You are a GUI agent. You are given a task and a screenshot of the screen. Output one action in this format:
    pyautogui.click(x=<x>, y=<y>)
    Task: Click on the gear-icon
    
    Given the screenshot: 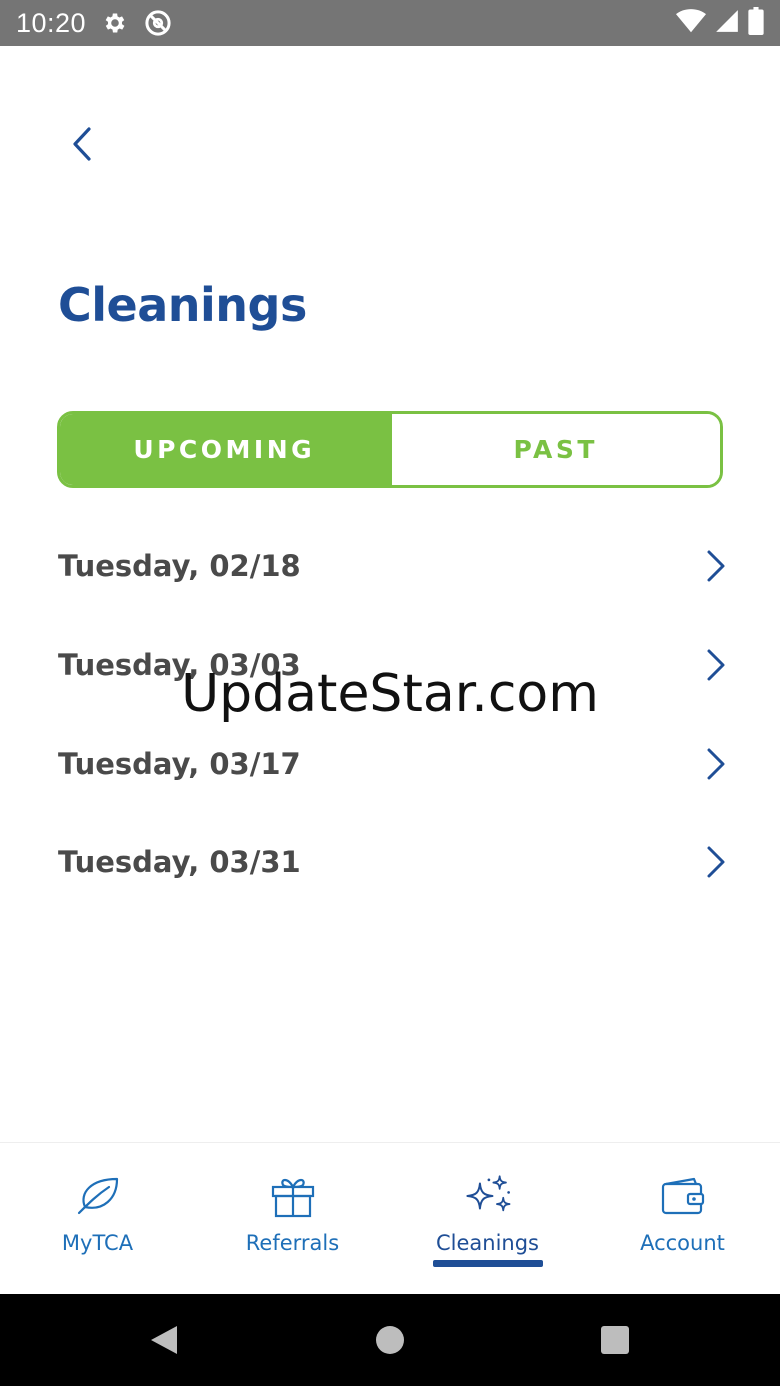 What is the action you would take?
    pyautogui.click(x=115, y=23)
    